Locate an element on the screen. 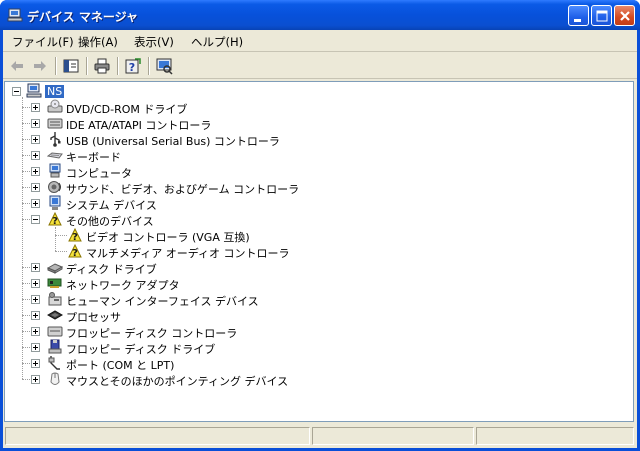 This screenshot has height=451, width=640. computer-icon is located at coordinates (55, 170).